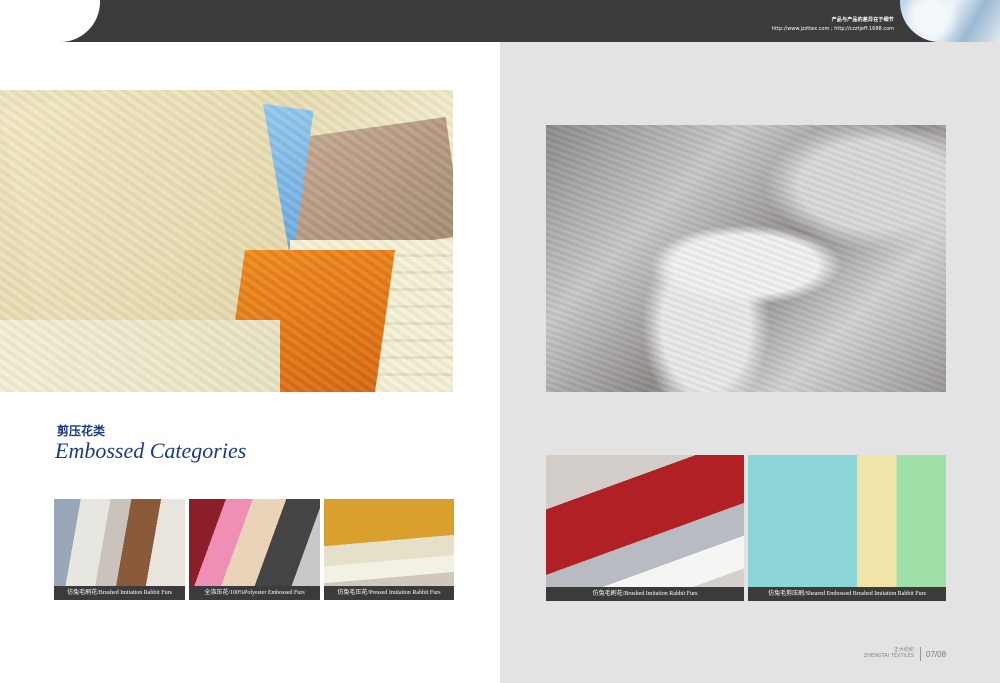  I want to click on thumbnail-brushed-rabbit-right: 仿兔毛刷花/Brushed Imitation Rabbit Furs, so click(645, 528).